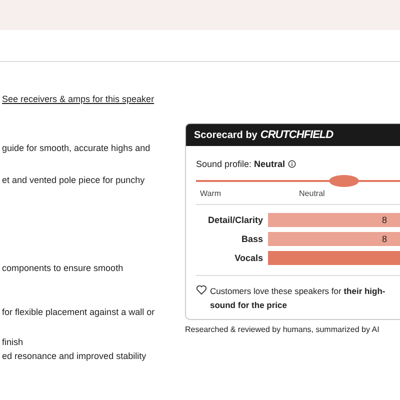 The image size is (400, 400). I want to click on heart-icon, so click(201, 290).